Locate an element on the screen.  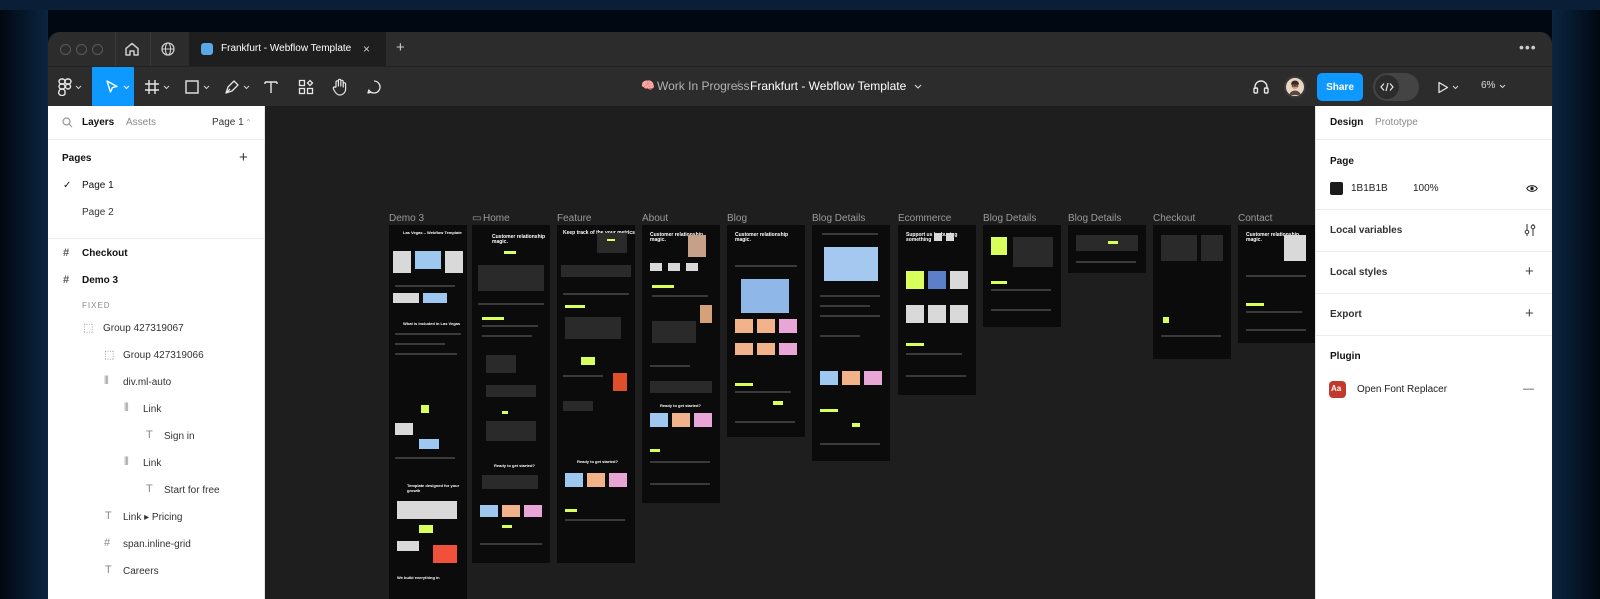
frame-label: Checkout is located at coordinates (1174, 218).